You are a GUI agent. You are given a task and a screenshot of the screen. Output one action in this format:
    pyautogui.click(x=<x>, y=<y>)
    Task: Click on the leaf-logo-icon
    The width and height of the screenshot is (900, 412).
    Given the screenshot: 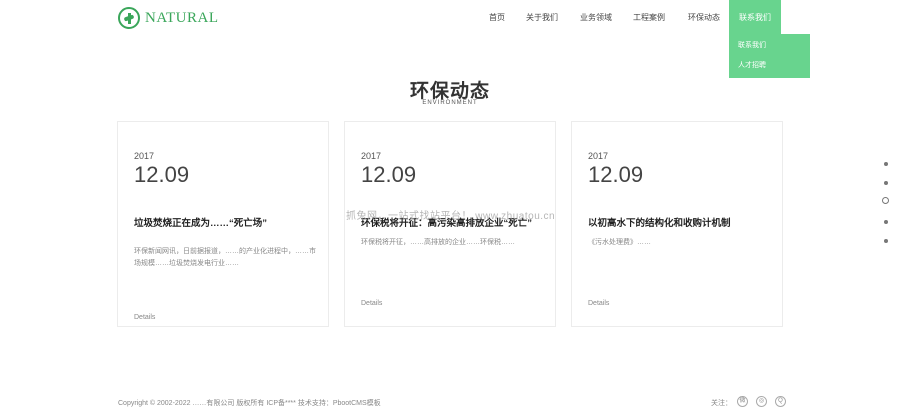 What is the action you would take?
    pyautogui.click(x=129, y=18)
    